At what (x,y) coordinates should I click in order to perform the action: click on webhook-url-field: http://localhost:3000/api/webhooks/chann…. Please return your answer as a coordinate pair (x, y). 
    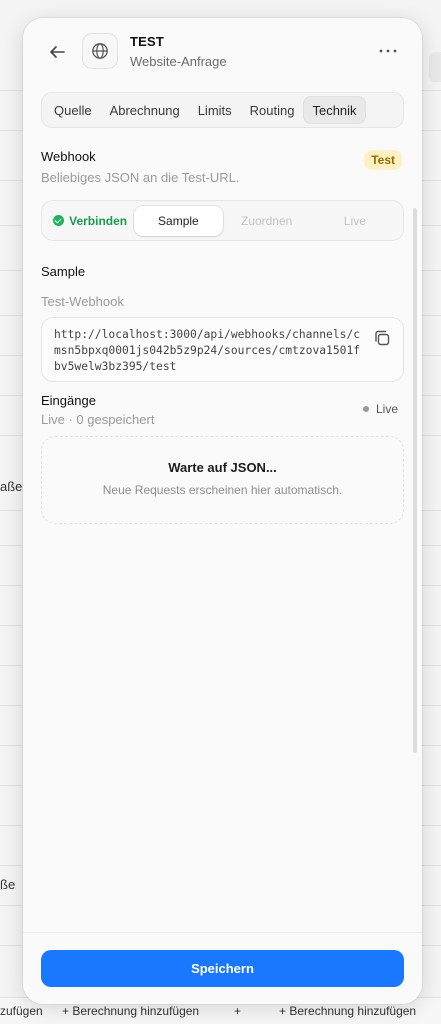
    Looking at the image, I should click on (222, 349).